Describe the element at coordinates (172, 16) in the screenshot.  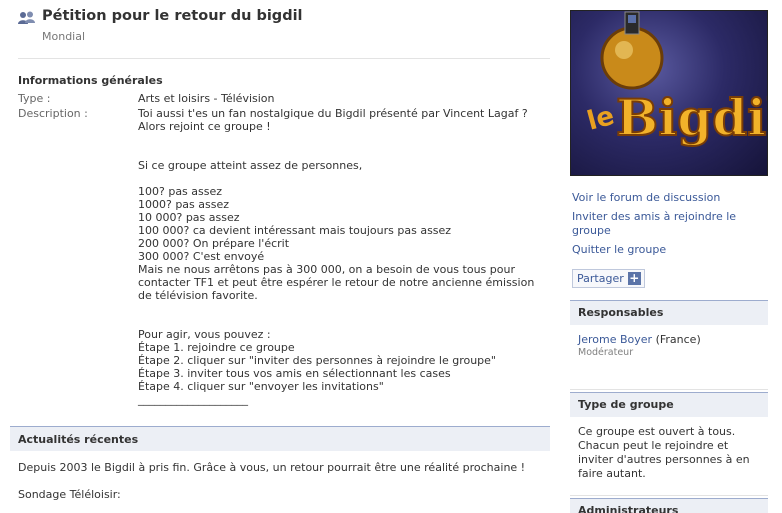
I see `page-title: Pétition pour le retour du bigdil` at that location.